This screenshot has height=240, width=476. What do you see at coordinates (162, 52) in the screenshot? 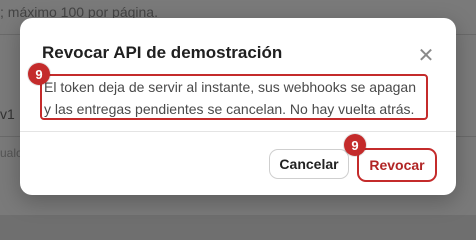
I see `dialog-title: Revocar API de demostración` at bounding box center [162, 52].